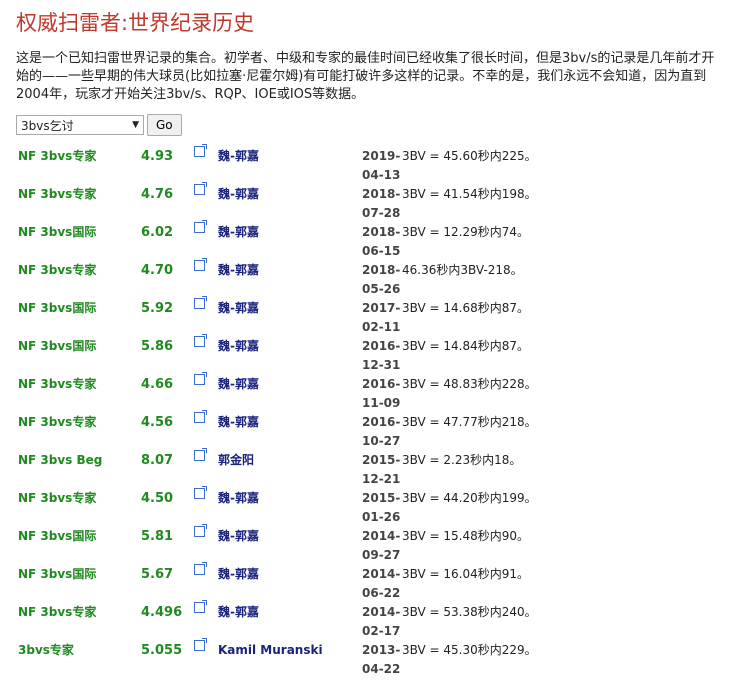  I want to click on record-date-day: 02-17, so click(381, 631).